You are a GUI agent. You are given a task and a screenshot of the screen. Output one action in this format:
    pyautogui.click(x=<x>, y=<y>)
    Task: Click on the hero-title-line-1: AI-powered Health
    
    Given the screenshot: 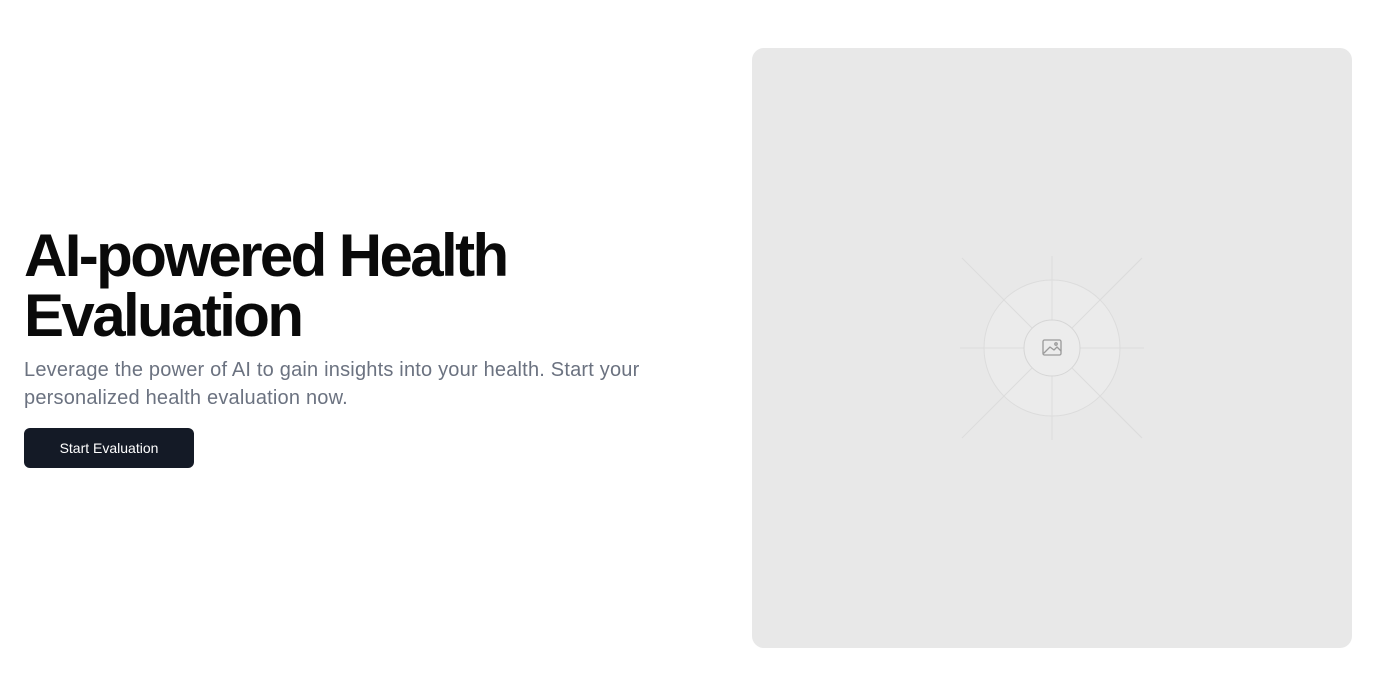 What is the action you would take?
    pyautogui.click(x=266, y=255)
    